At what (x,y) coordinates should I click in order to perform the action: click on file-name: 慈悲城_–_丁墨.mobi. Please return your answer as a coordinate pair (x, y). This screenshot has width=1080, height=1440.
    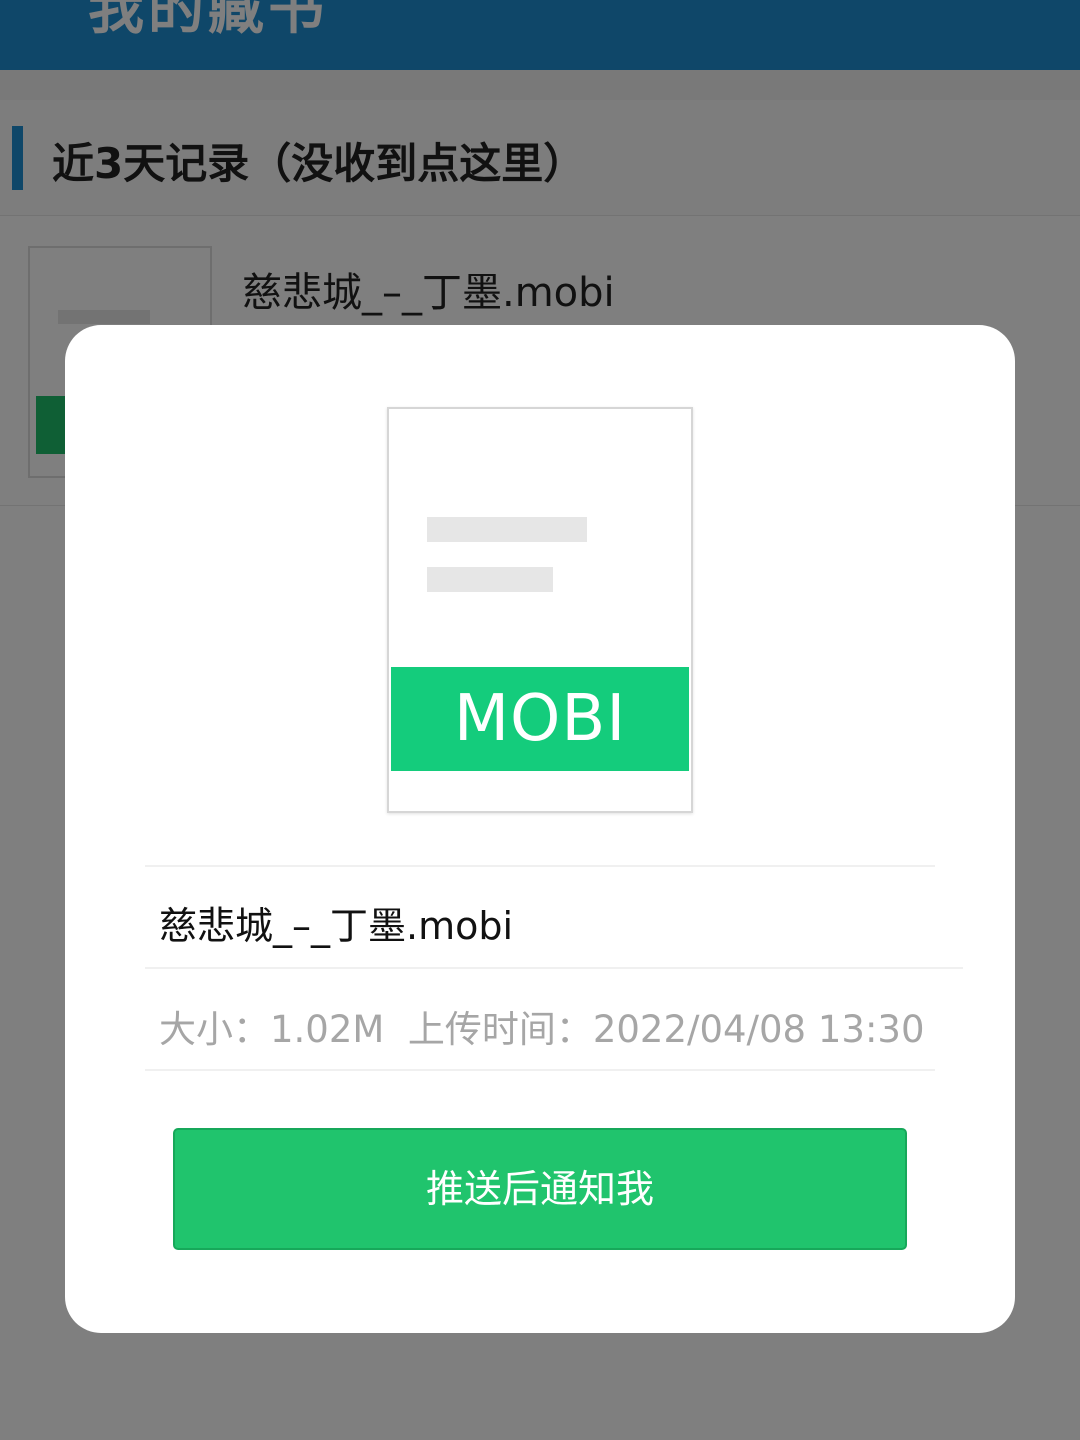
    Looking at the image, I should click on (336, 926).